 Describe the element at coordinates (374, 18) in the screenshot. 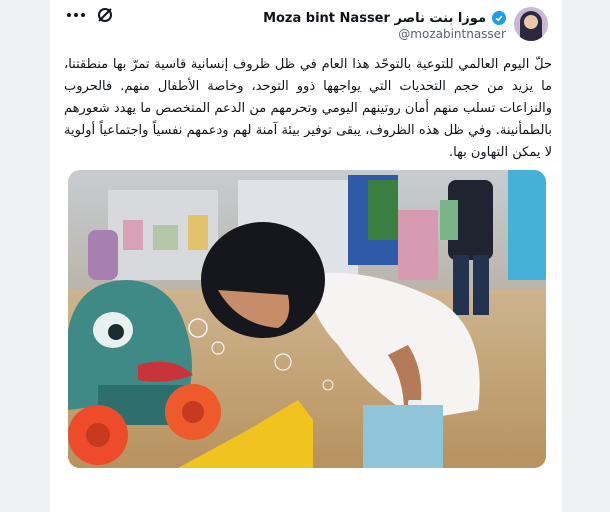

I see `author-display-name: Moza bint Nasser موزا بنت ناصر` at that location.